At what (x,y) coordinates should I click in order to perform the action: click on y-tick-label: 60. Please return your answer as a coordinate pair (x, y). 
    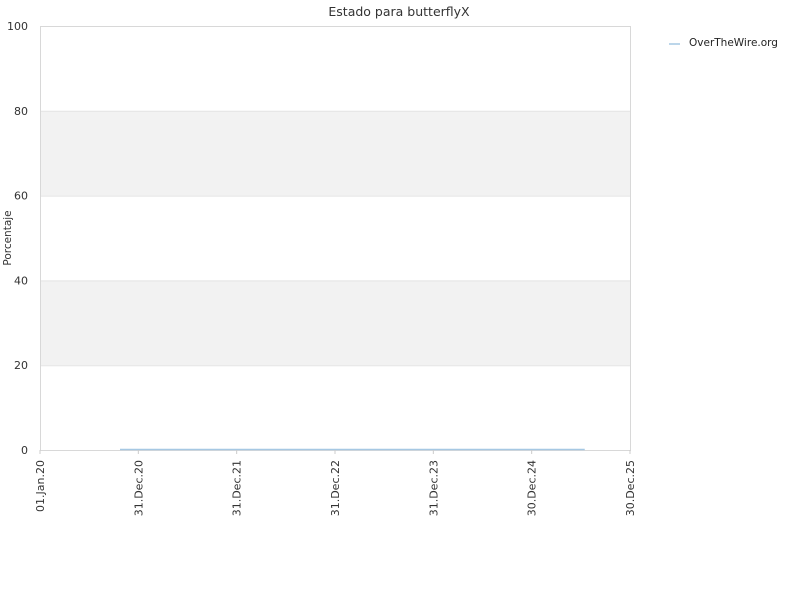
    Looking at the image, I should click on (21, 196).